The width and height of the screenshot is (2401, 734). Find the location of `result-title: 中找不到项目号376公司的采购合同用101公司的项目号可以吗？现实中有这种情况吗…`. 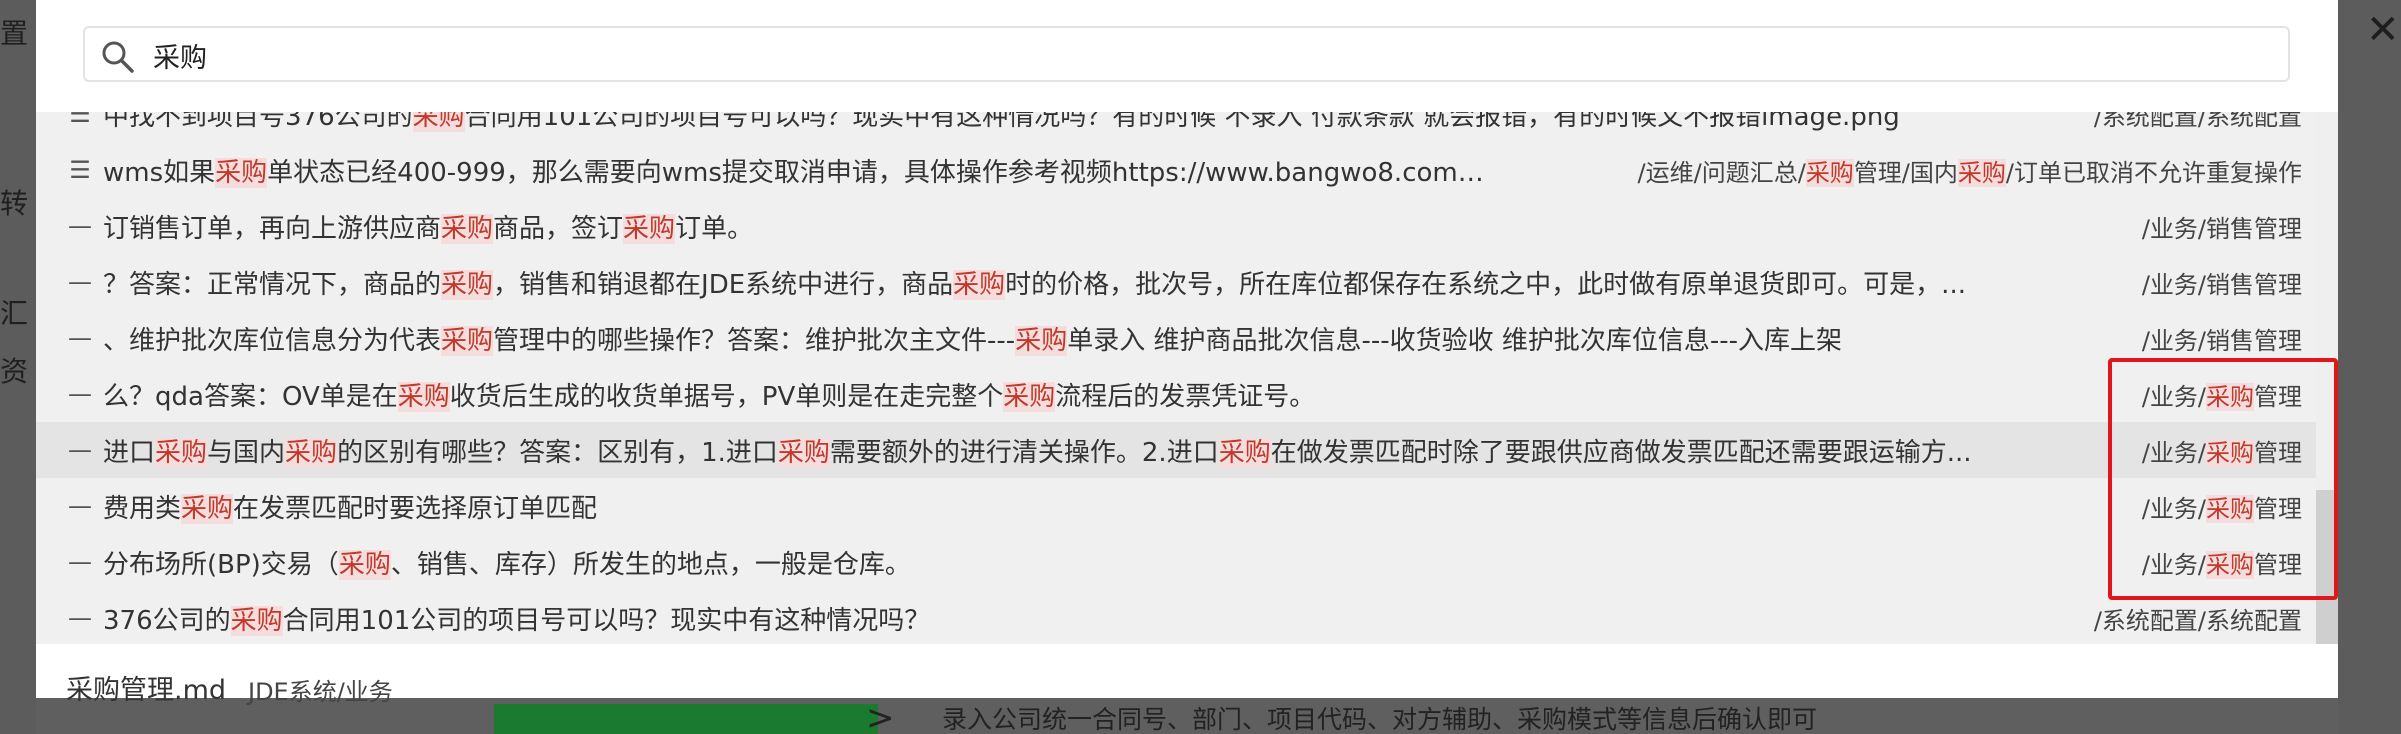

result-title: 中找不到项目号376公司的采购合同用101公司的项目号可以吗？现实中有这种情况吗… is located at coordinates (1001, 122).